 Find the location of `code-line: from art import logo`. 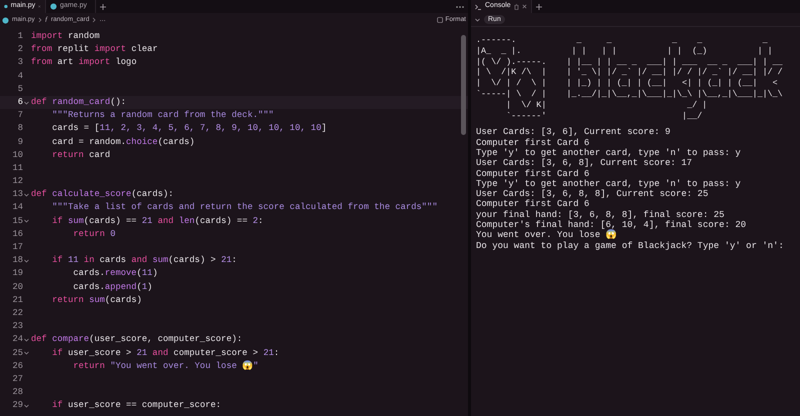

code-line: from art import logo is located at coordinates (83, 63).